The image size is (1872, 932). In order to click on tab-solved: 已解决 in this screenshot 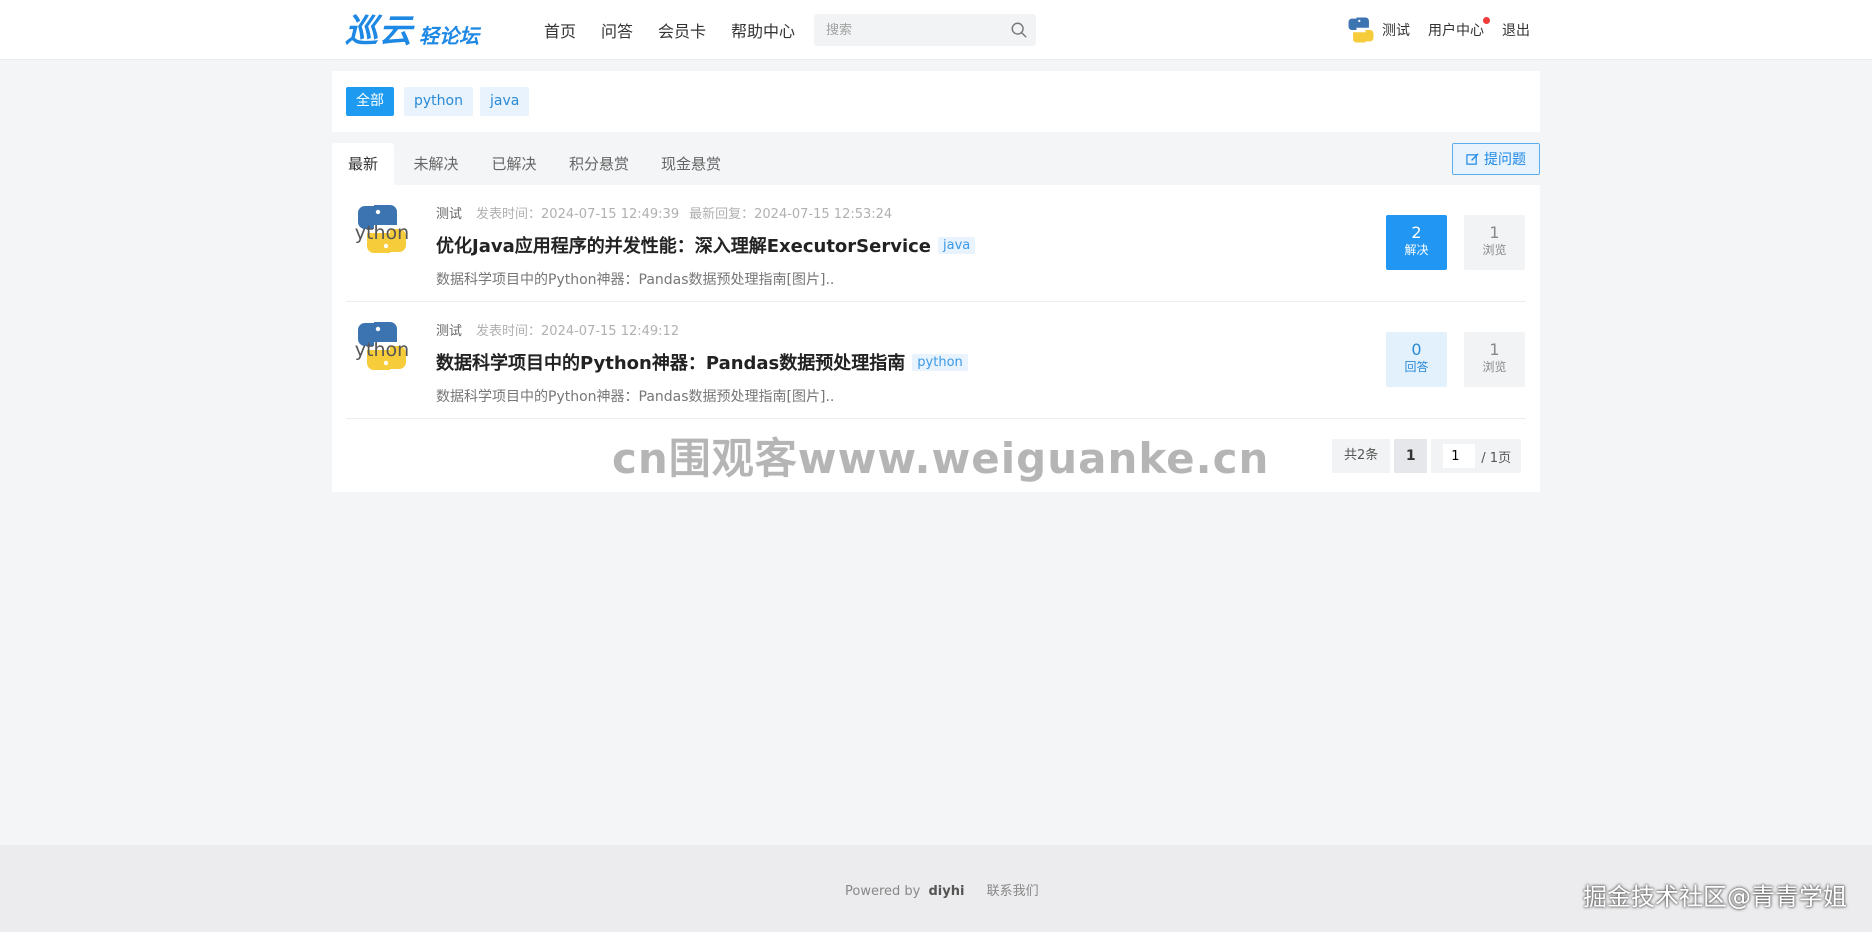, I will do `click(514, 164)`.